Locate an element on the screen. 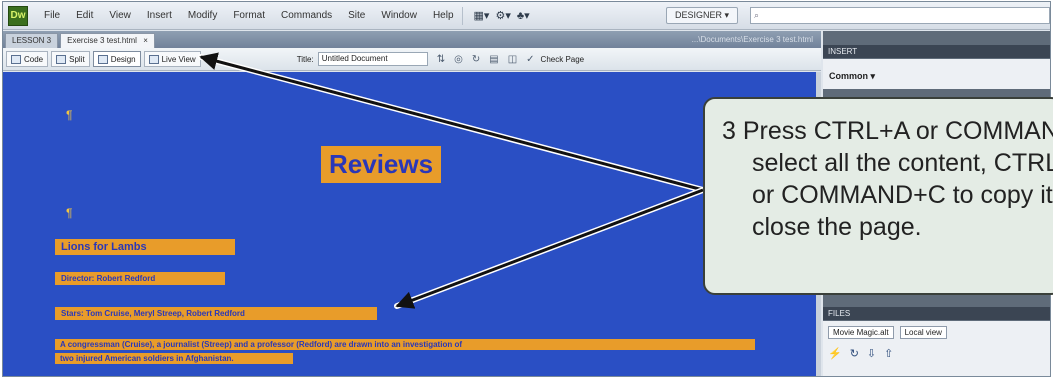 The width and height of the screenshot is (1053, 378). files-selector-row: Movie Magic.alt Local view is located at coordinates (937, 332).